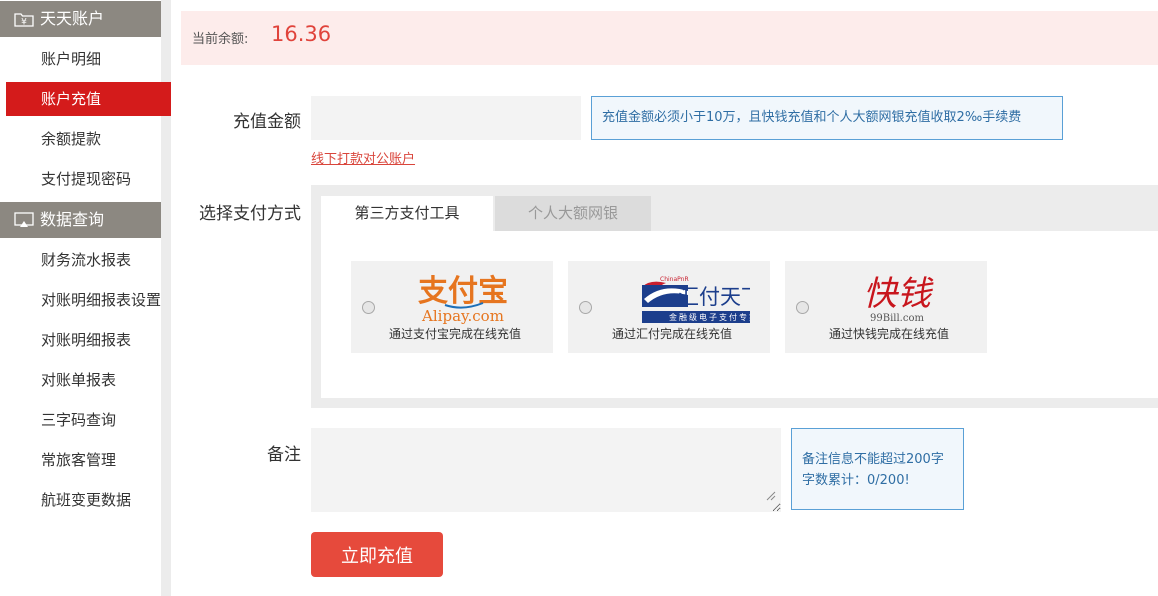 This screenshot has width=1158, height=596. I want to click on pay-option-99bill: 快钱 99Bill.com 通过快钱完成在线充值, so click(886, 307).